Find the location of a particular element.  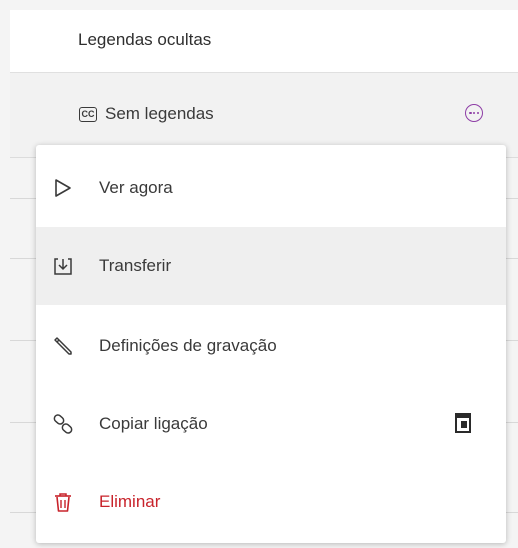

closed-captions-column-header: Legendas ocultas is located at coordinates (145, 39).